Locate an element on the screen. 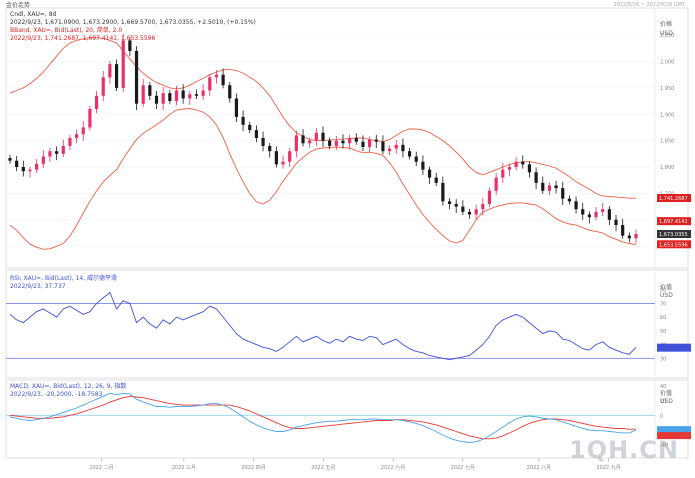 The image size is (695, 478). macd-series-name: MACD, XAU=, Bid(Last), 12, 26, 9, 指数 is located at coordinates (68, 386).